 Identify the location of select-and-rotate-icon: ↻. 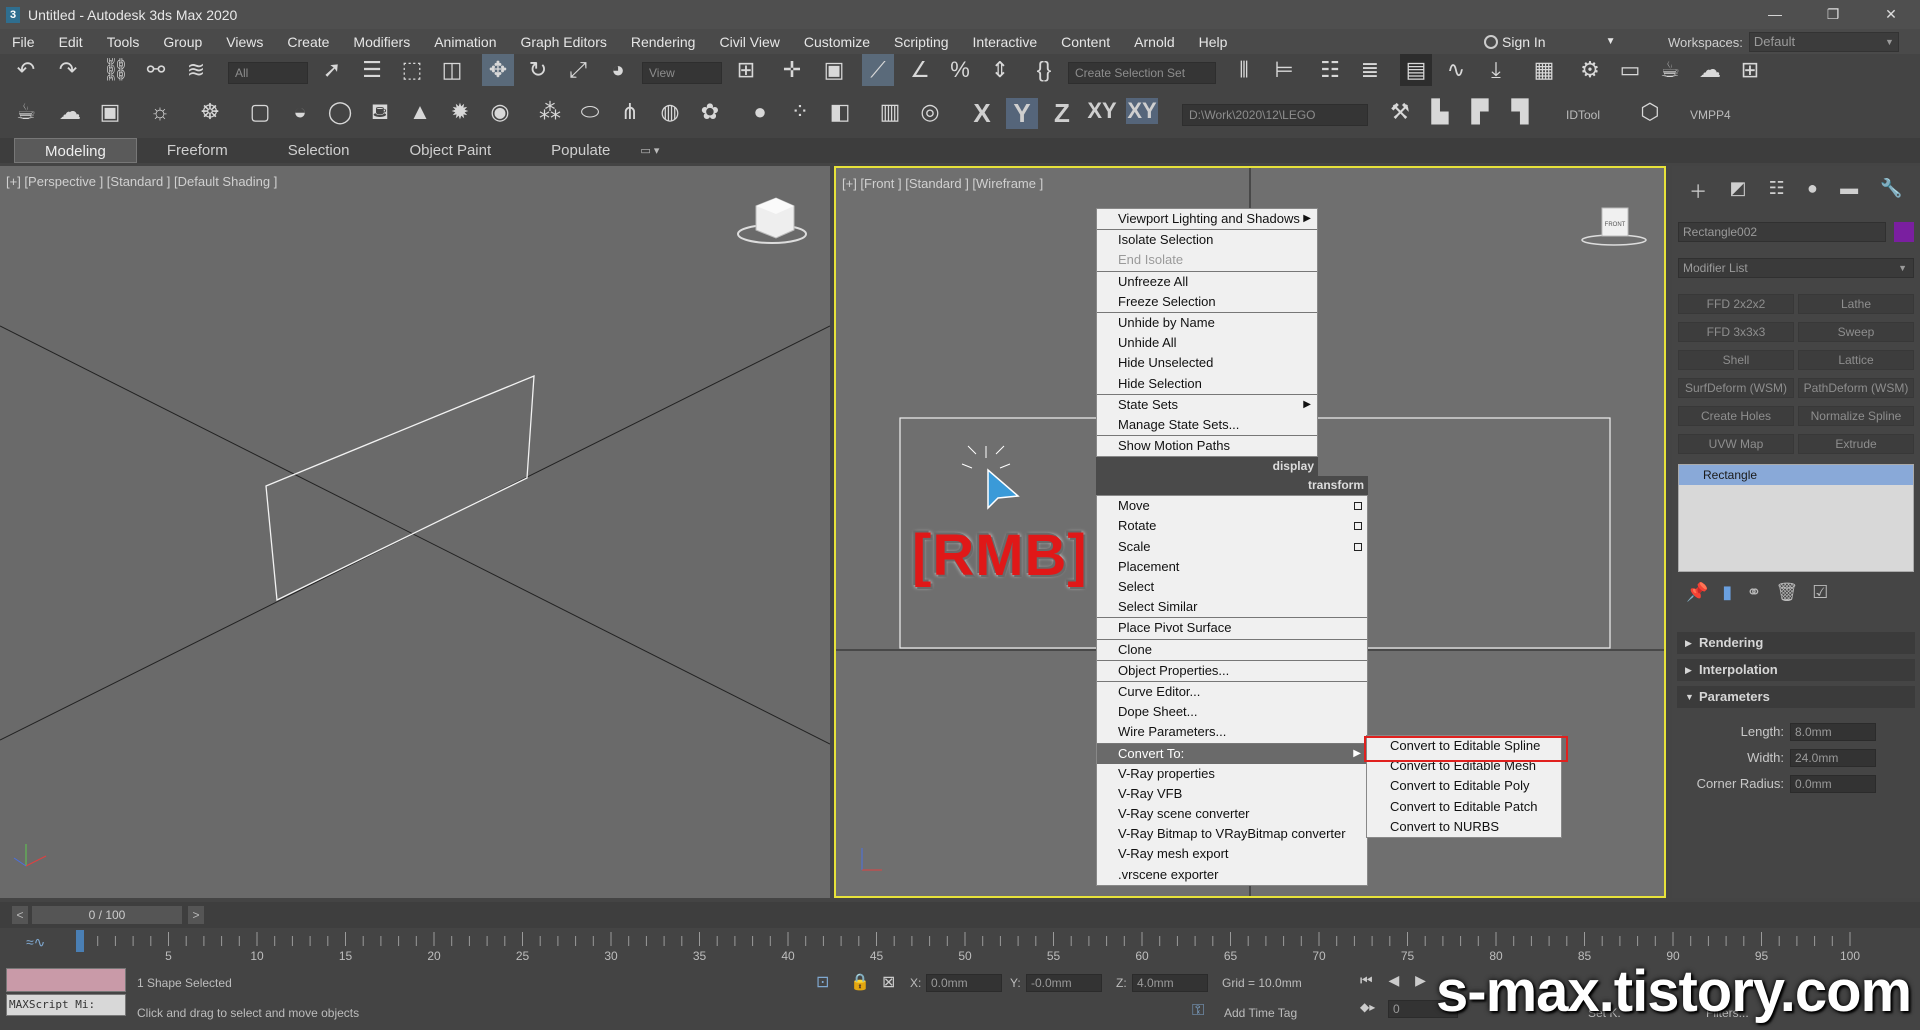
(538, 70).